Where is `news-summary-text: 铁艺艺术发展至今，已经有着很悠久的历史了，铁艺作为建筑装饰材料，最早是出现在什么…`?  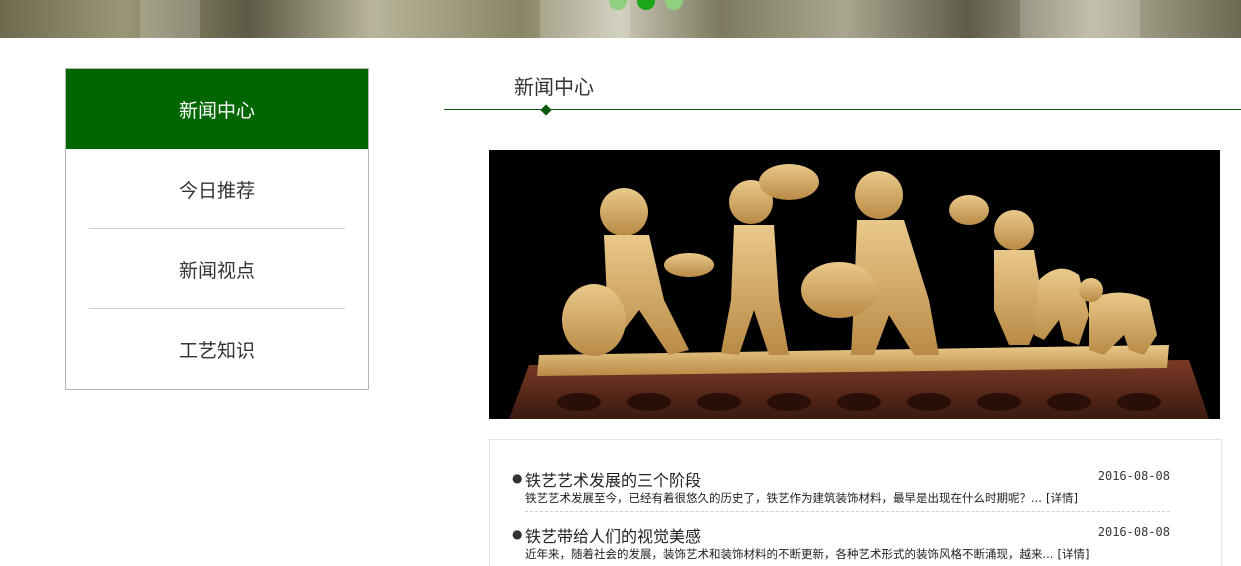
news-summary-text: 铁艺艺术发展至今，已经有着很悠久的历史了，铁艺作为建筑装饰材料，最早是出现在什么… is located at coordinates (783, 498).